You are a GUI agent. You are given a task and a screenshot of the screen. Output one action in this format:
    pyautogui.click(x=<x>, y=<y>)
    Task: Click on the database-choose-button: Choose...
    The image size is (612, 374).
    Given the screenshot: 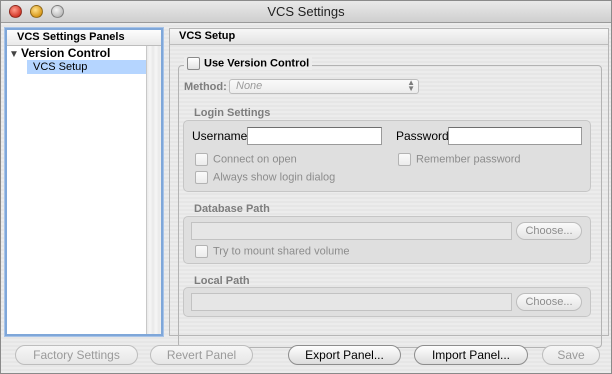 What is the action you would take?
    pyautogui.click(x=549, y=231)
    